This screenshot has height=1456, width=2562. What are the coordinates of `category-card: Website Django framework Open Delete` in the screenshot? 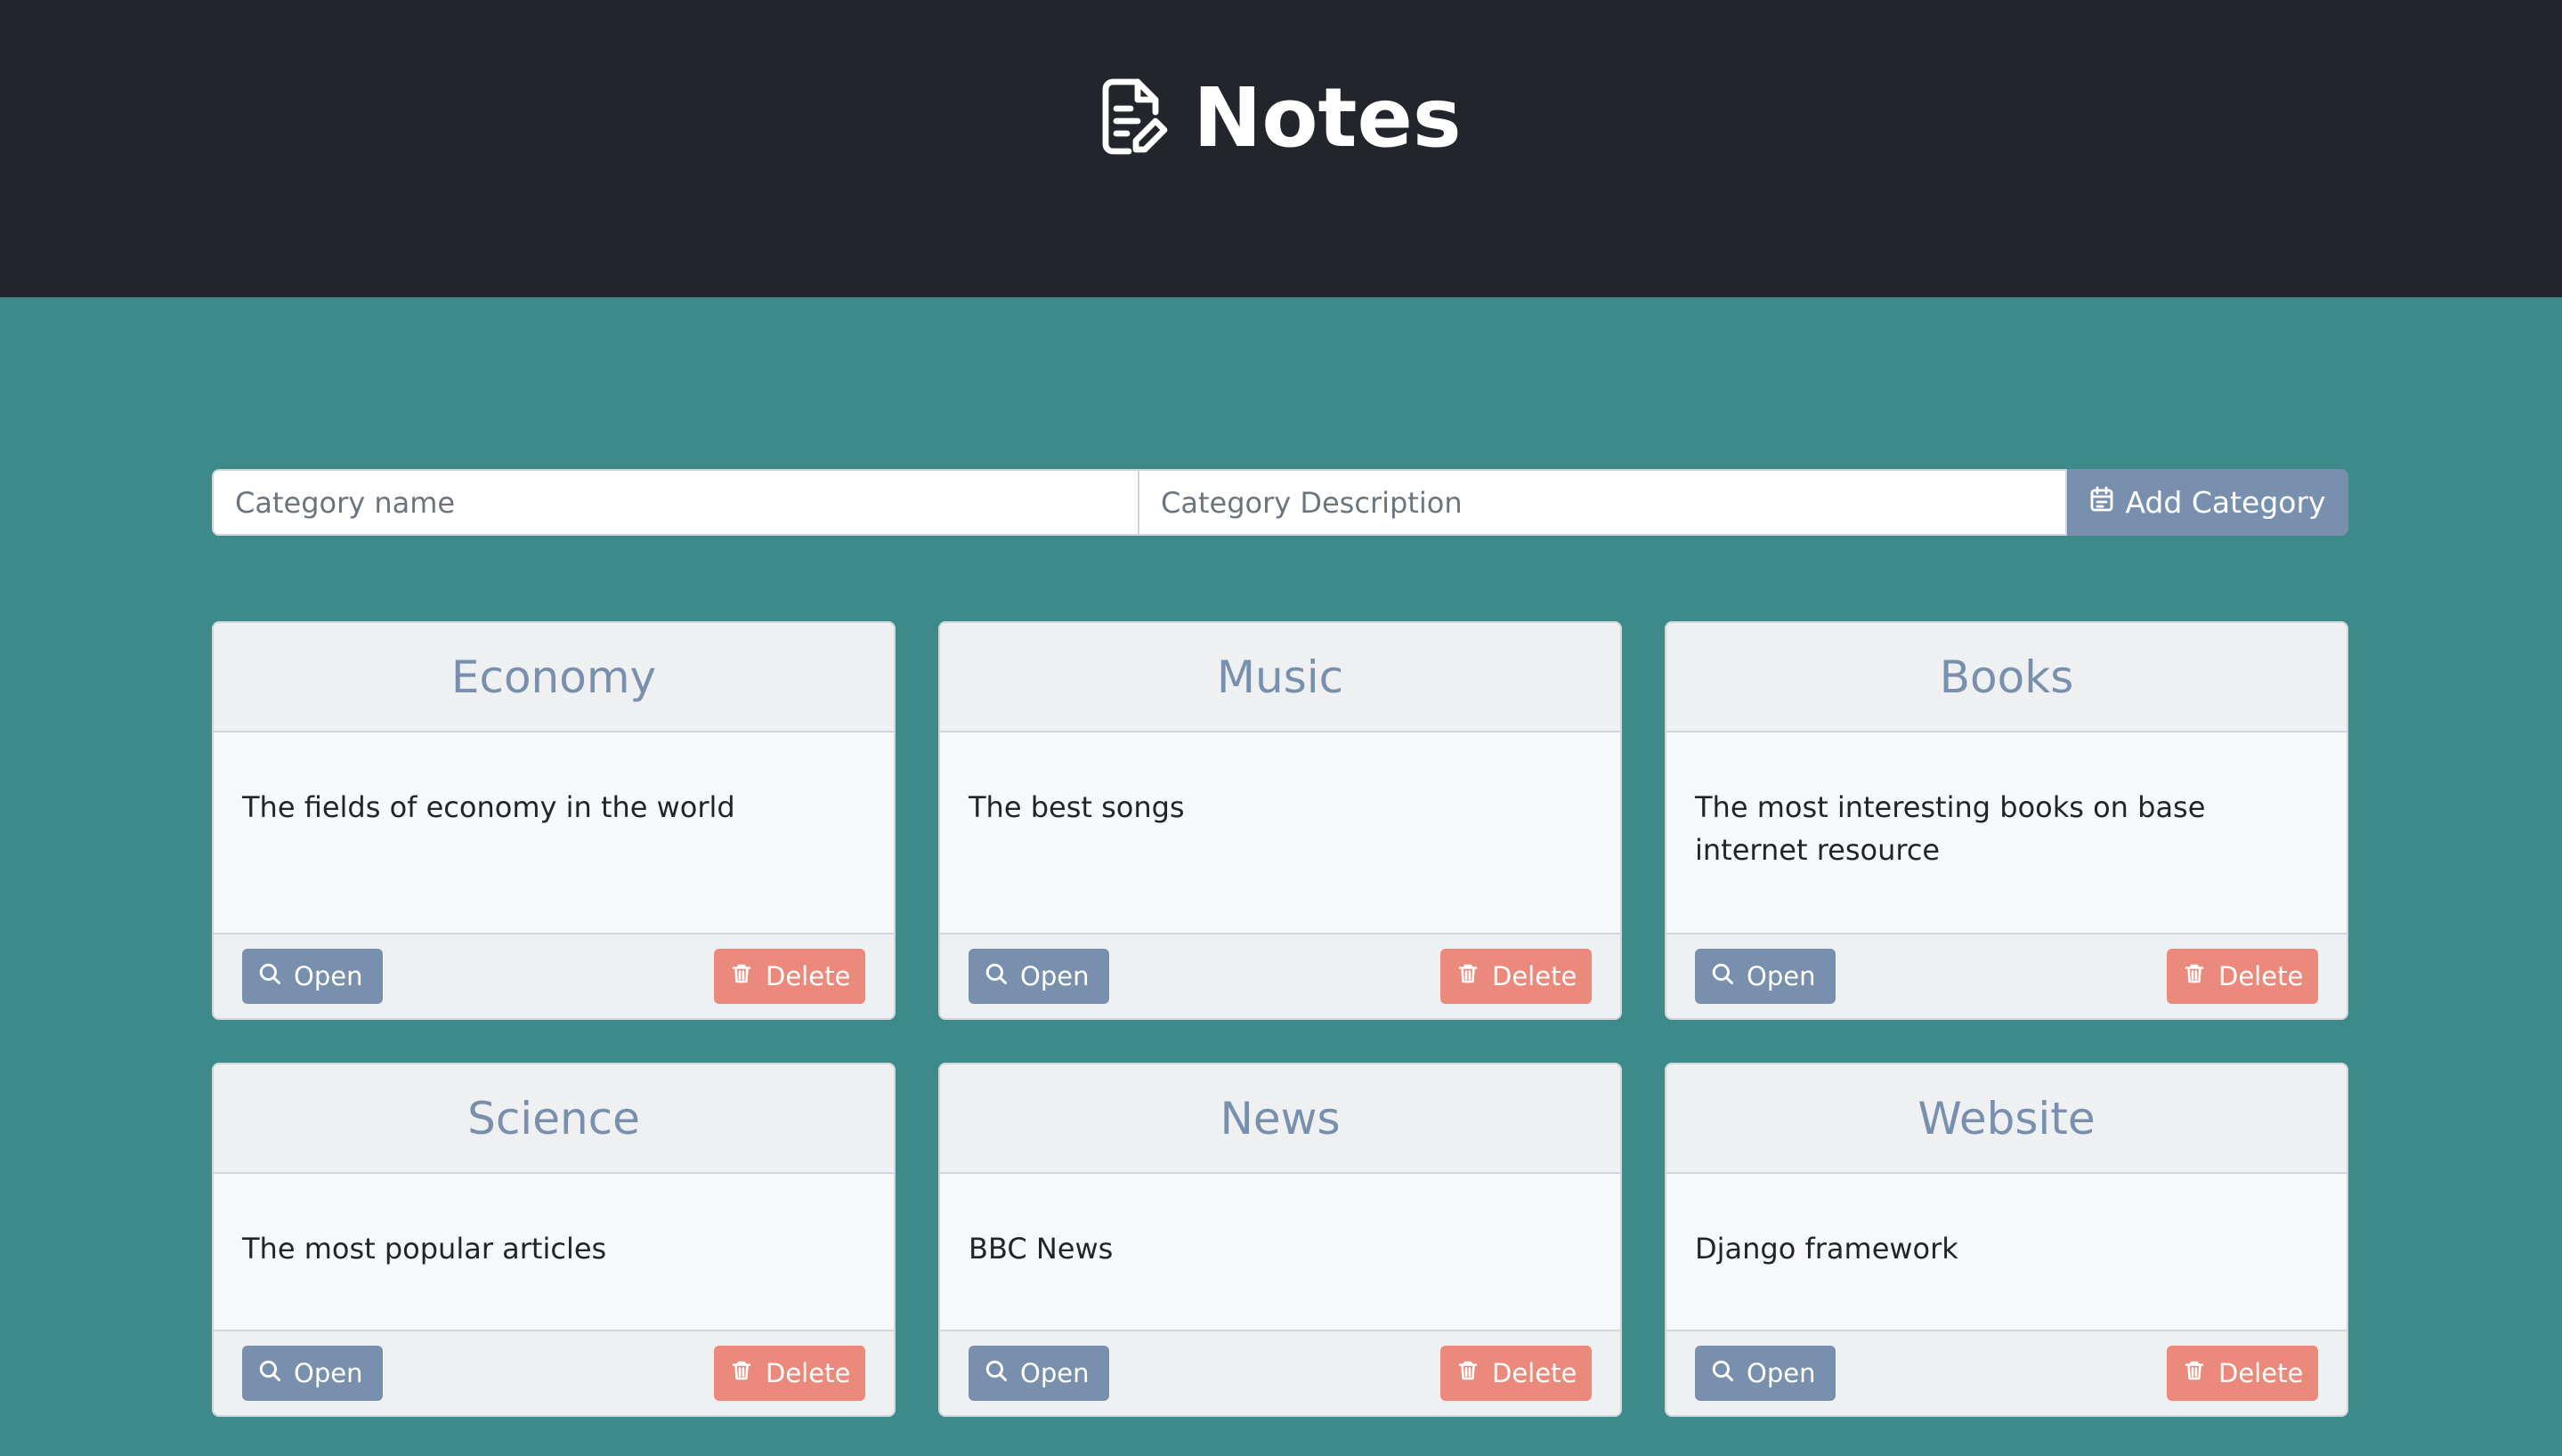 It's located at (2006, 1240).